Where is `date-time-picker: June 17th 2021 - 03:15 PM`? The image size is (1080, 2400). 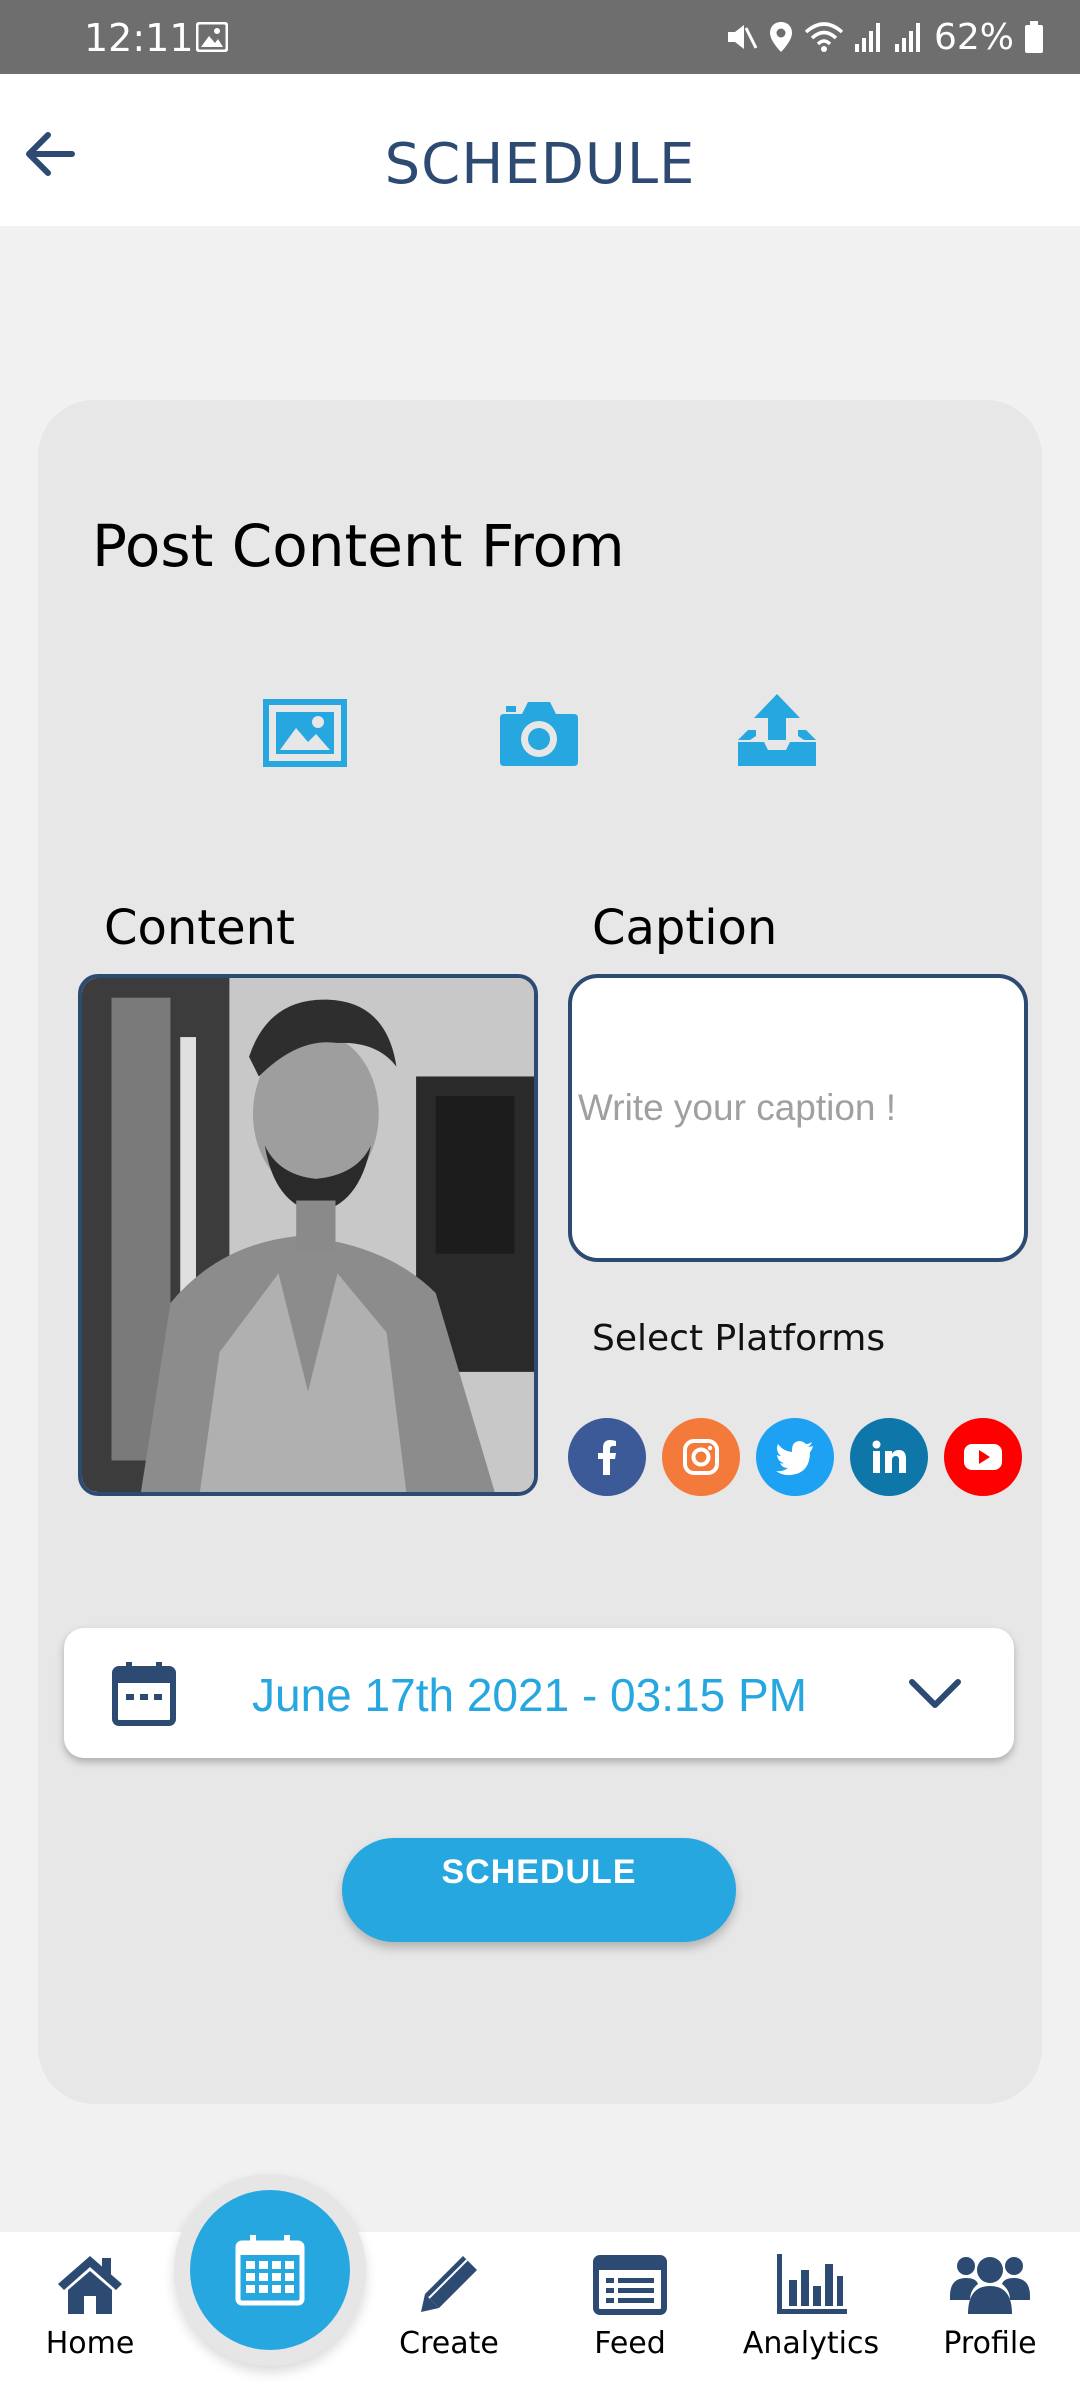
date-time-picker: June 17th 2021 - 03:15 PM is located at coordinates (539, 1693).